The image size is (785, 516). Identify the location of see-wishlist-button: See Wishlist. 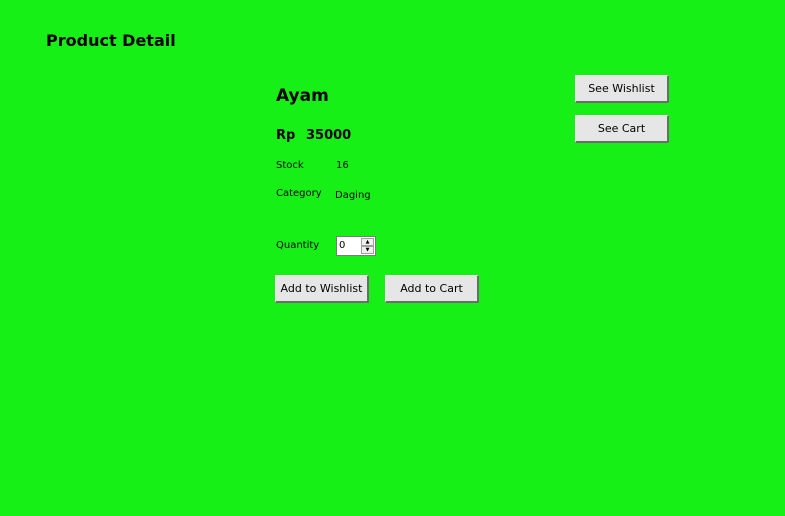
(622, 89).